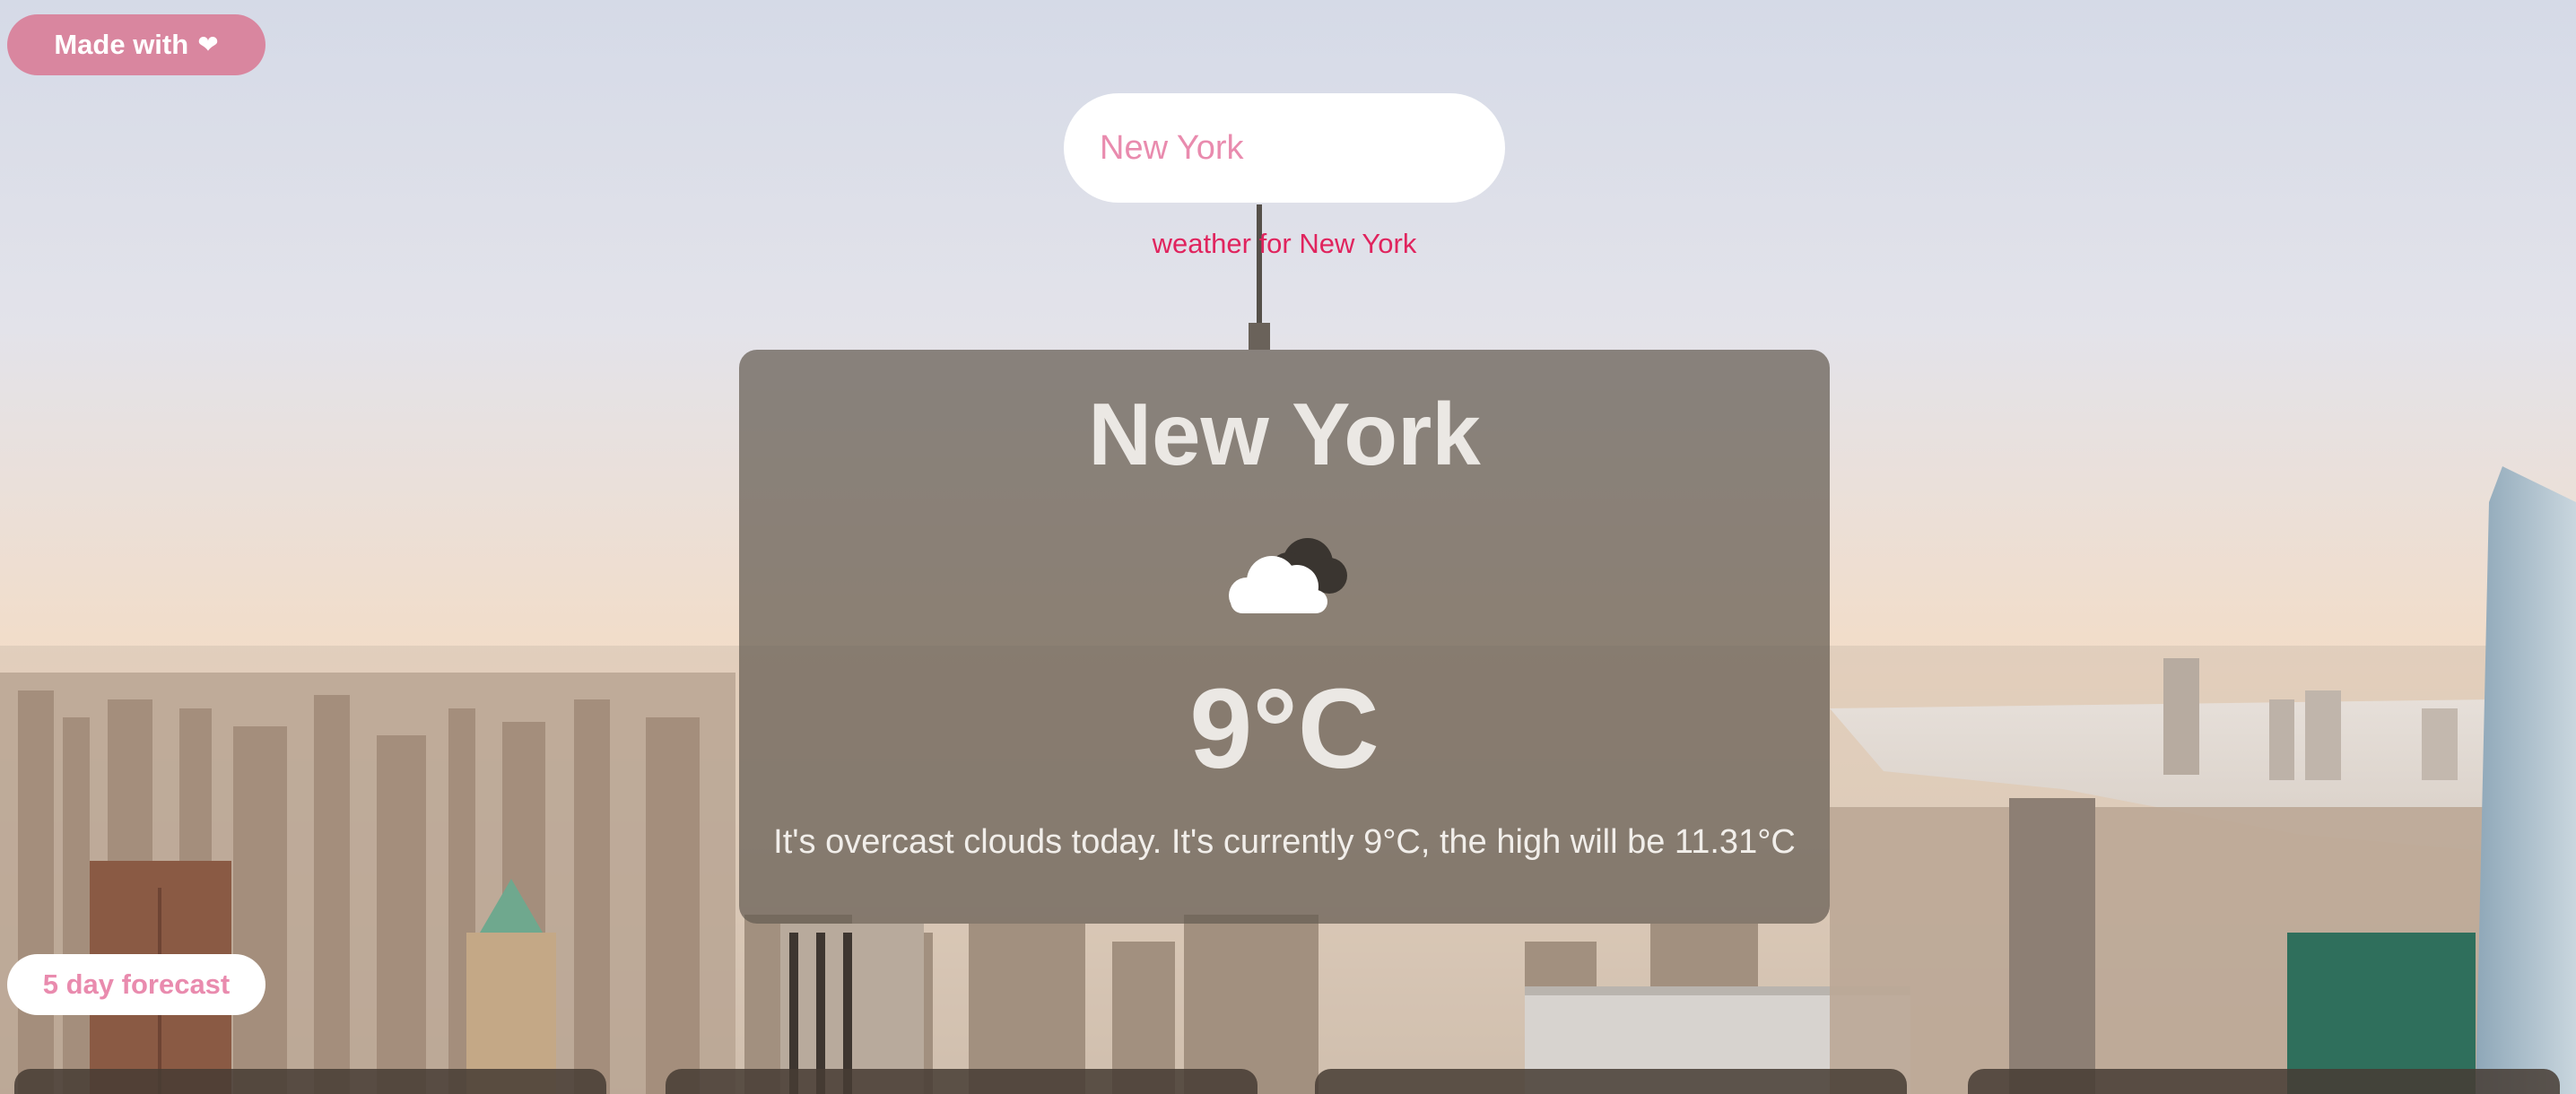  Describe the element at coordinates (1284, 148) in the screenshot. I see `city-search-input` at that location.